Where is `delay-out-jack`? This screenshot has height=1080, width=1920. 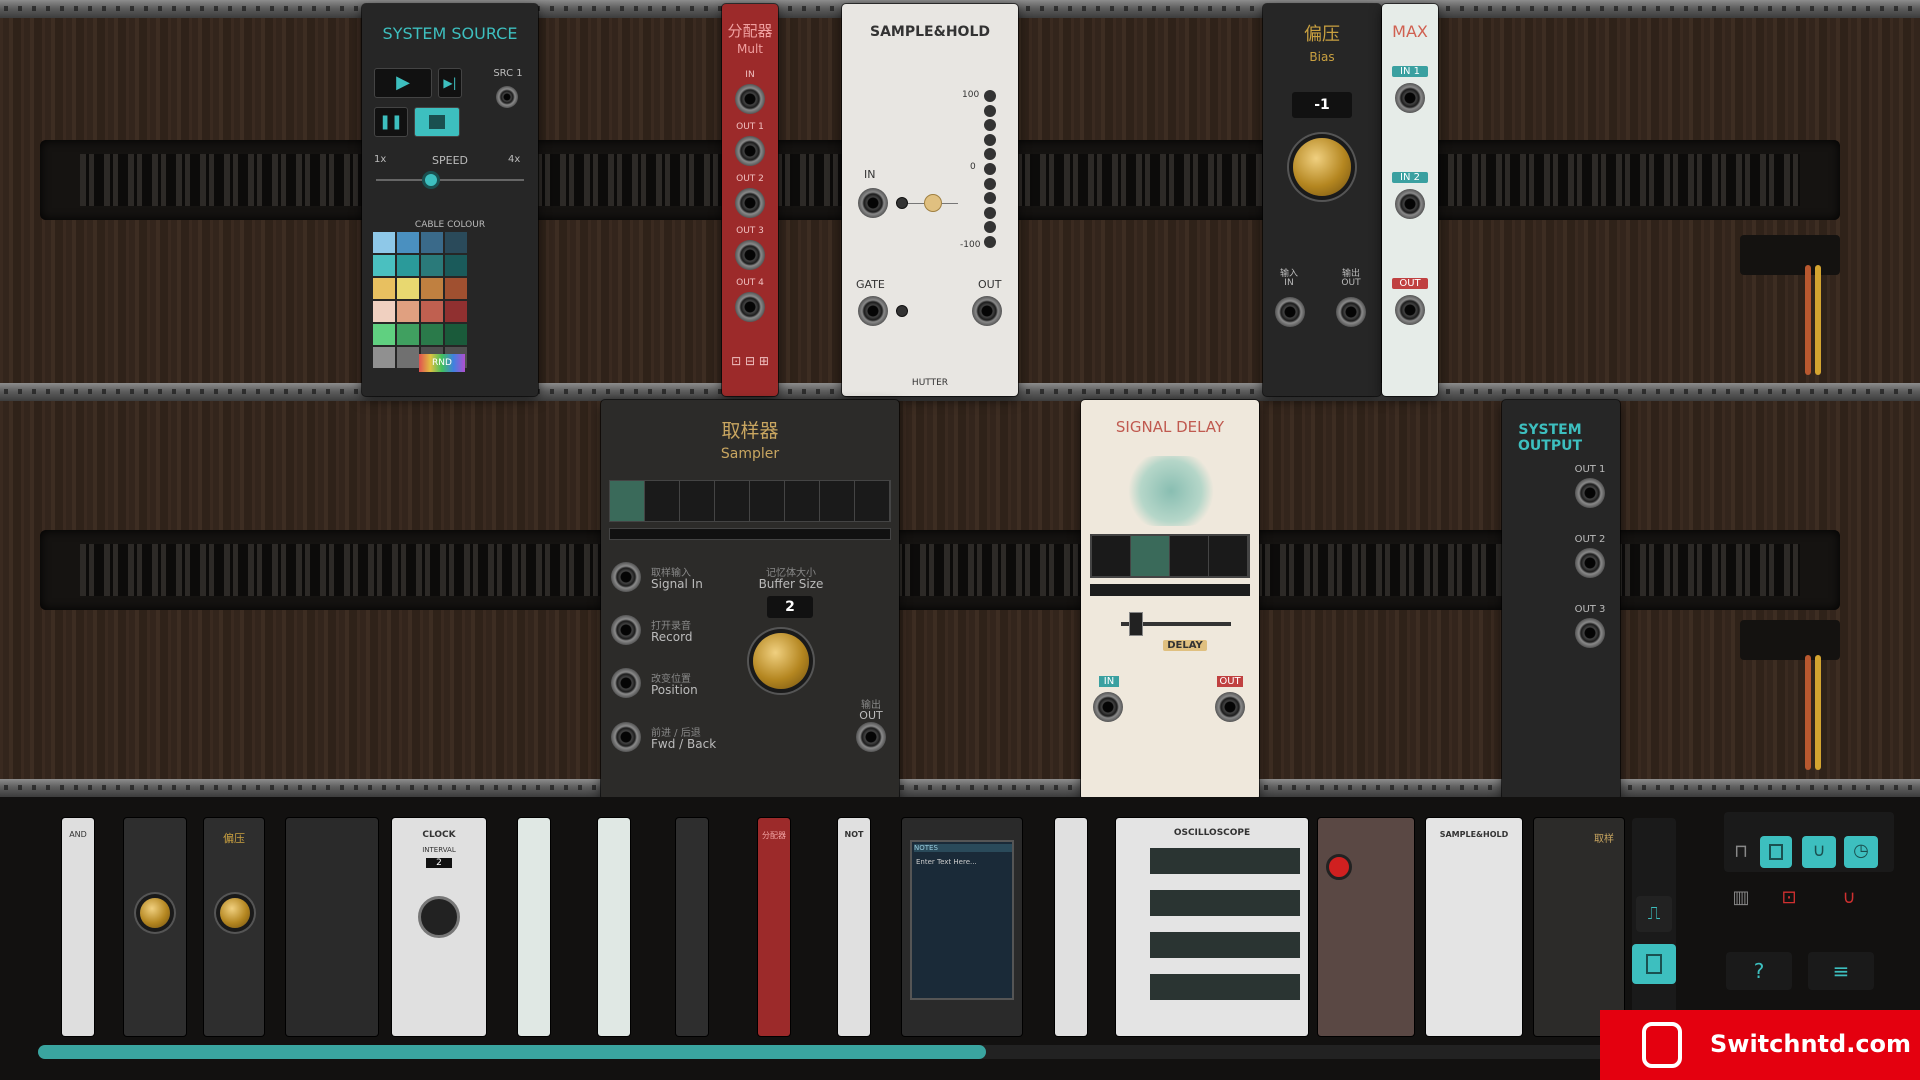
delay-out-jack is located at coordinates (1230, 707).